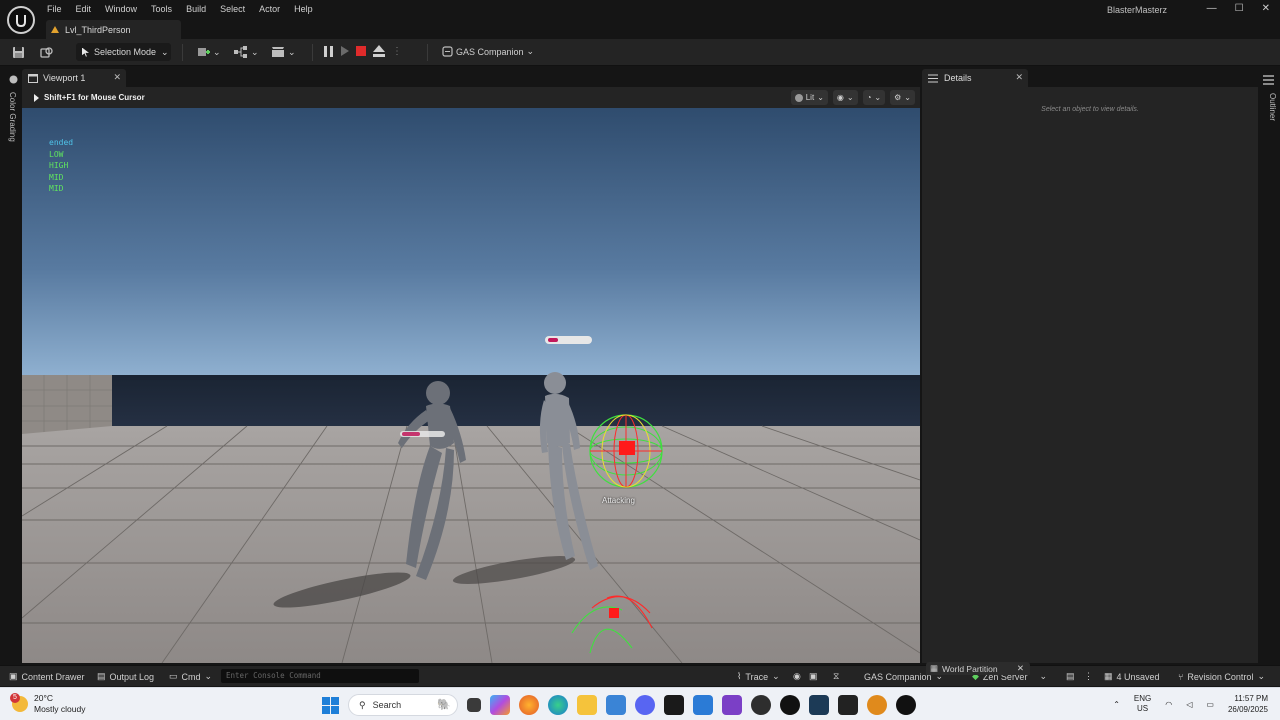  I want to click on blender-icon, so click(877, 705).